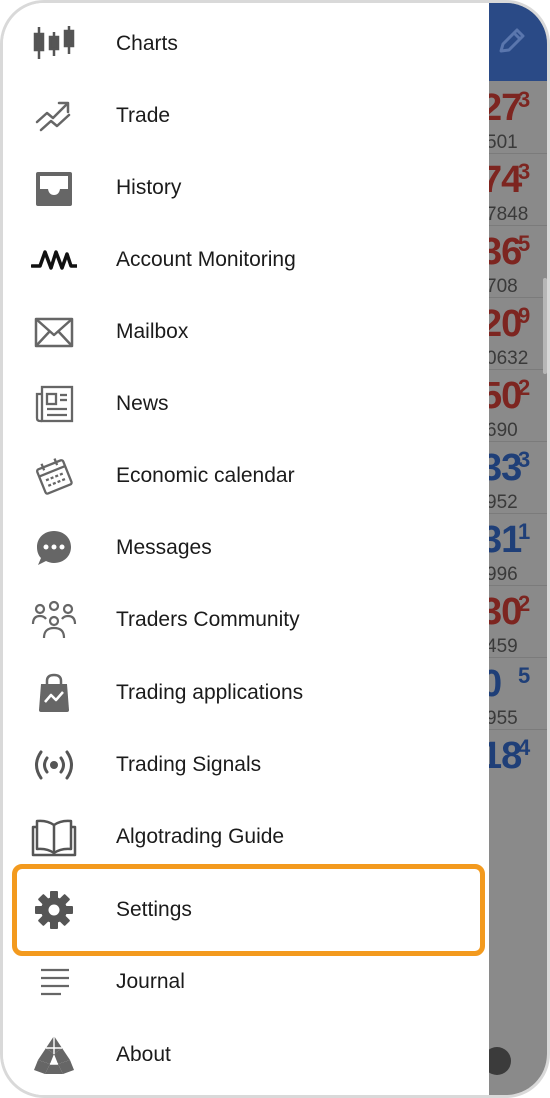  I want to click on quote-row: 33 3 952, so click(518, 477).